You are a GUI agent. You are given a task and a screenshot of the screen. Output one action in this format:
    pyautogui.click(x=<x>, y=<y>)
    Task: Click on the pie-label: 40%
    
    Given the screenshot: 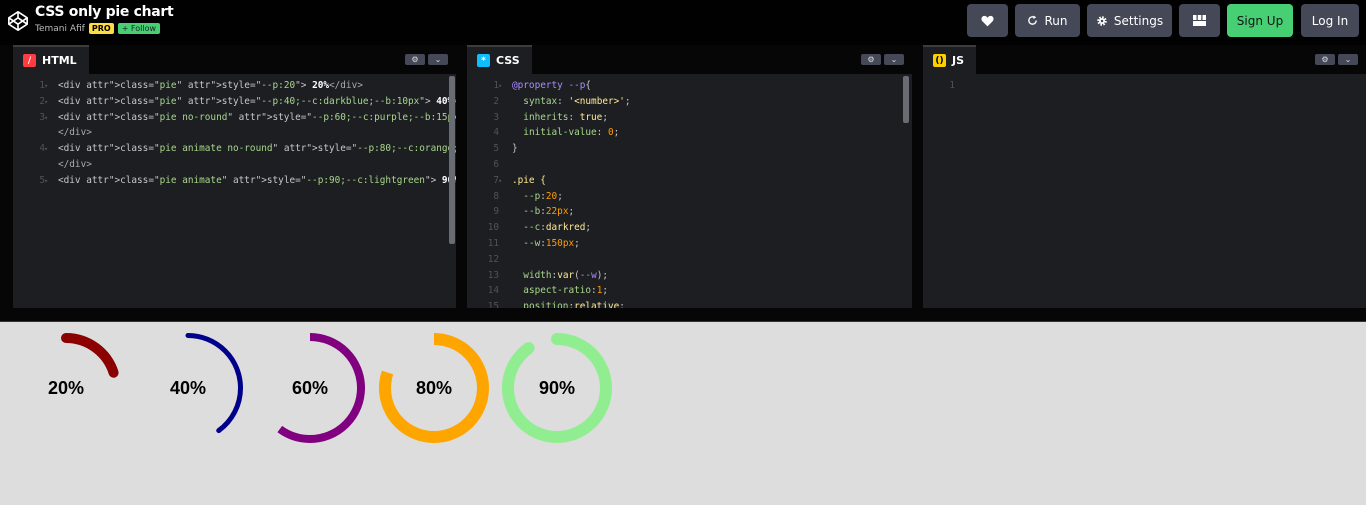 What is the action you would take?
    pyautogui.click(x=188, y=387)
    